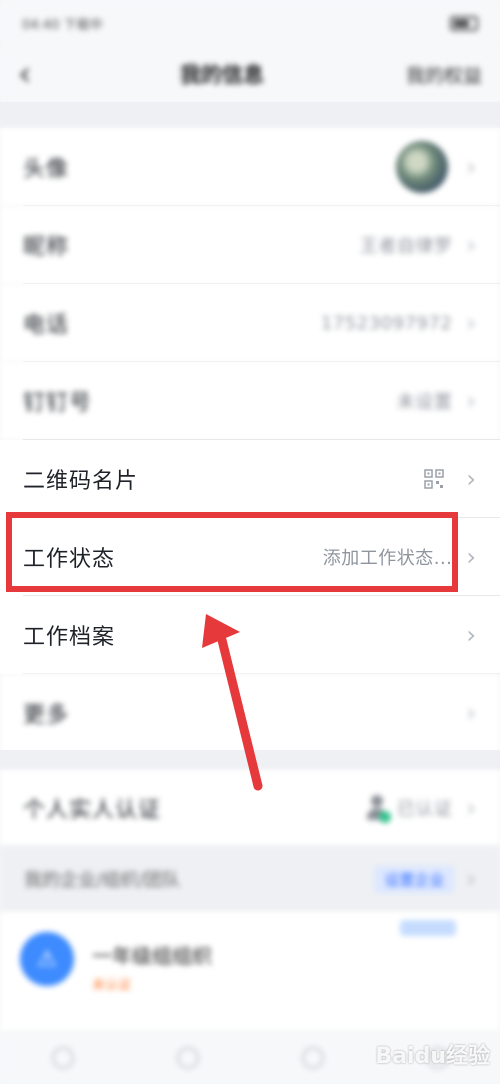  I want to click on row-dingtalk-id: 钉钉号 未设置 ›, so click(250, 401).